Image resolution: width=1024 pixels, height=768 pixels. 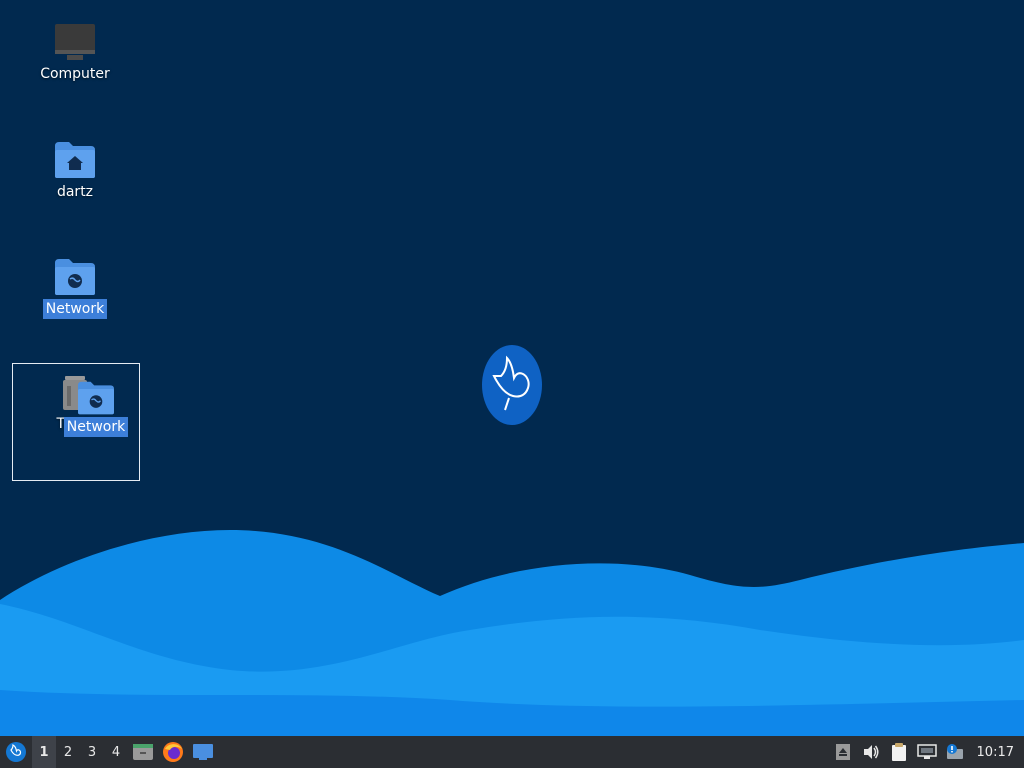 I want to click on eject-icon, so click(x=842, y=752).